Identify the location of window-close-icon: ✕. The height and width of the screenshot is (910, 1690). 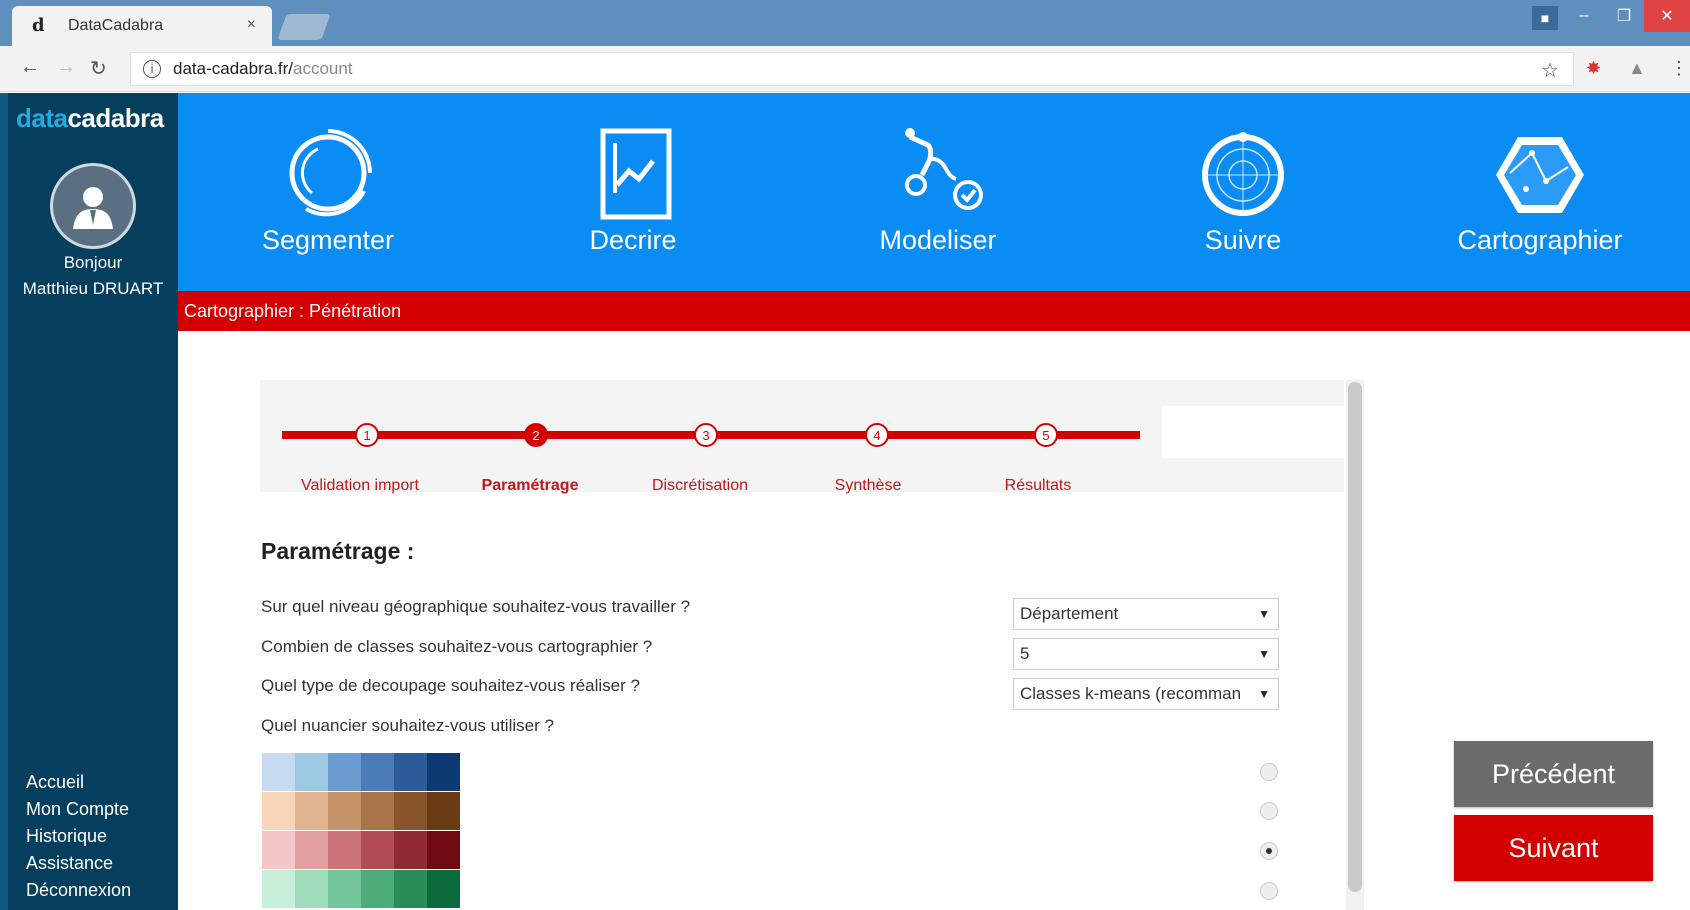
(1667, 16).